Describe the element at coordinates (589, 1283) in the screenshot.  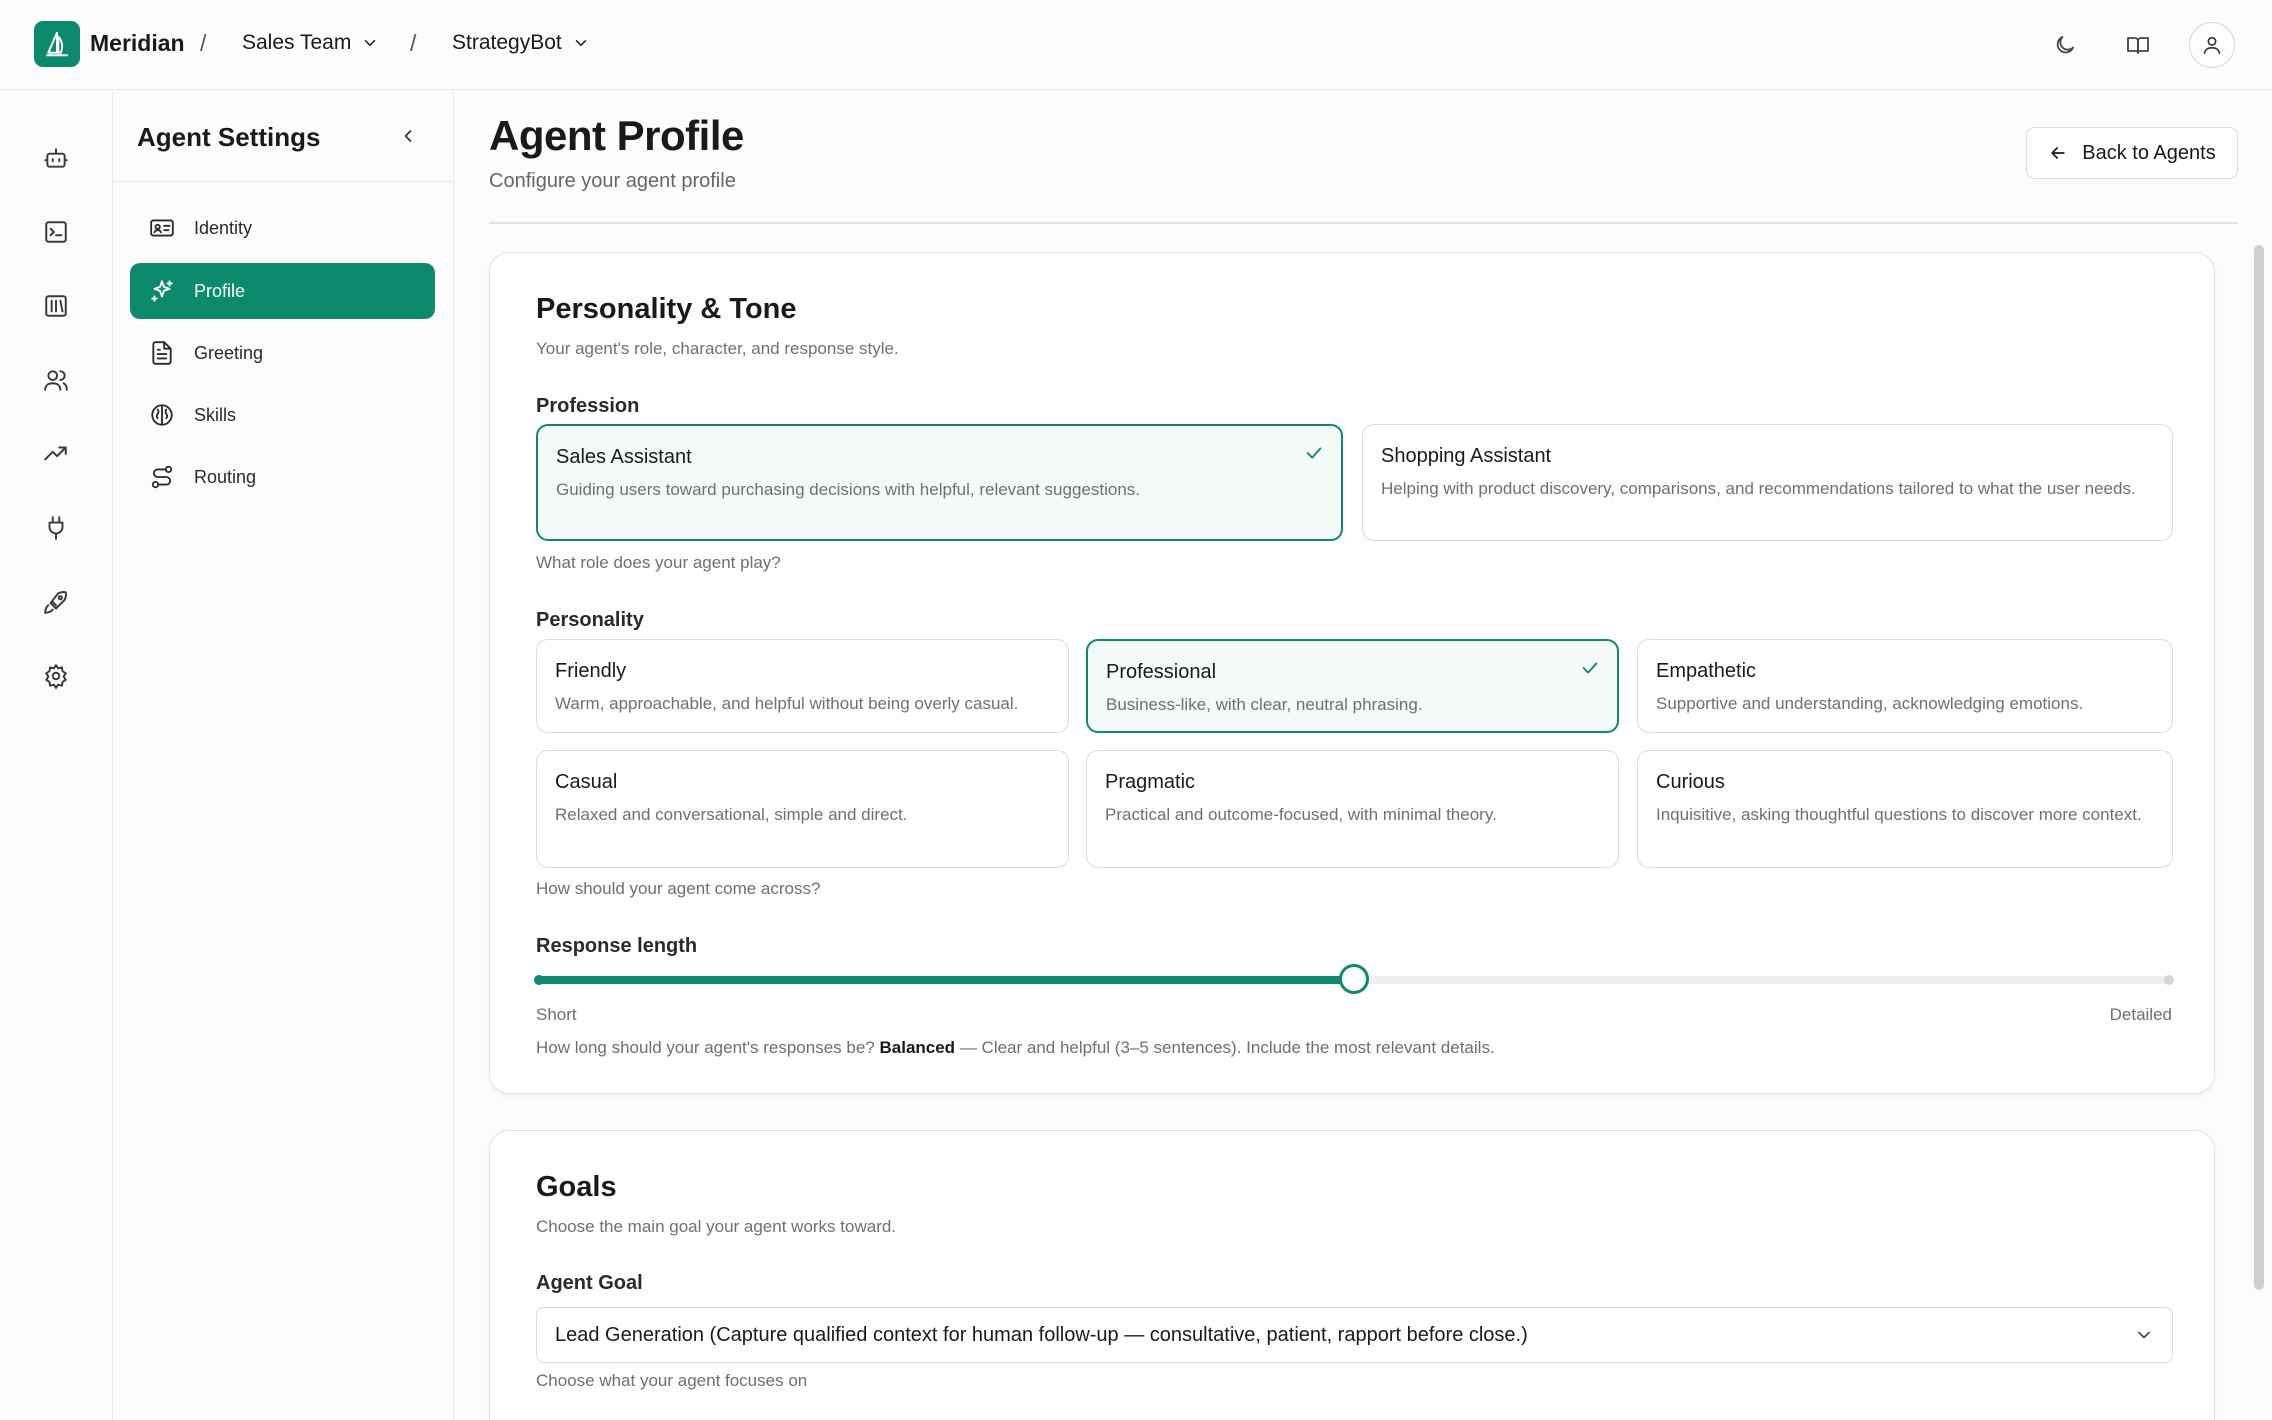
I see `agent-goal-label: Agent Goal` at that location.